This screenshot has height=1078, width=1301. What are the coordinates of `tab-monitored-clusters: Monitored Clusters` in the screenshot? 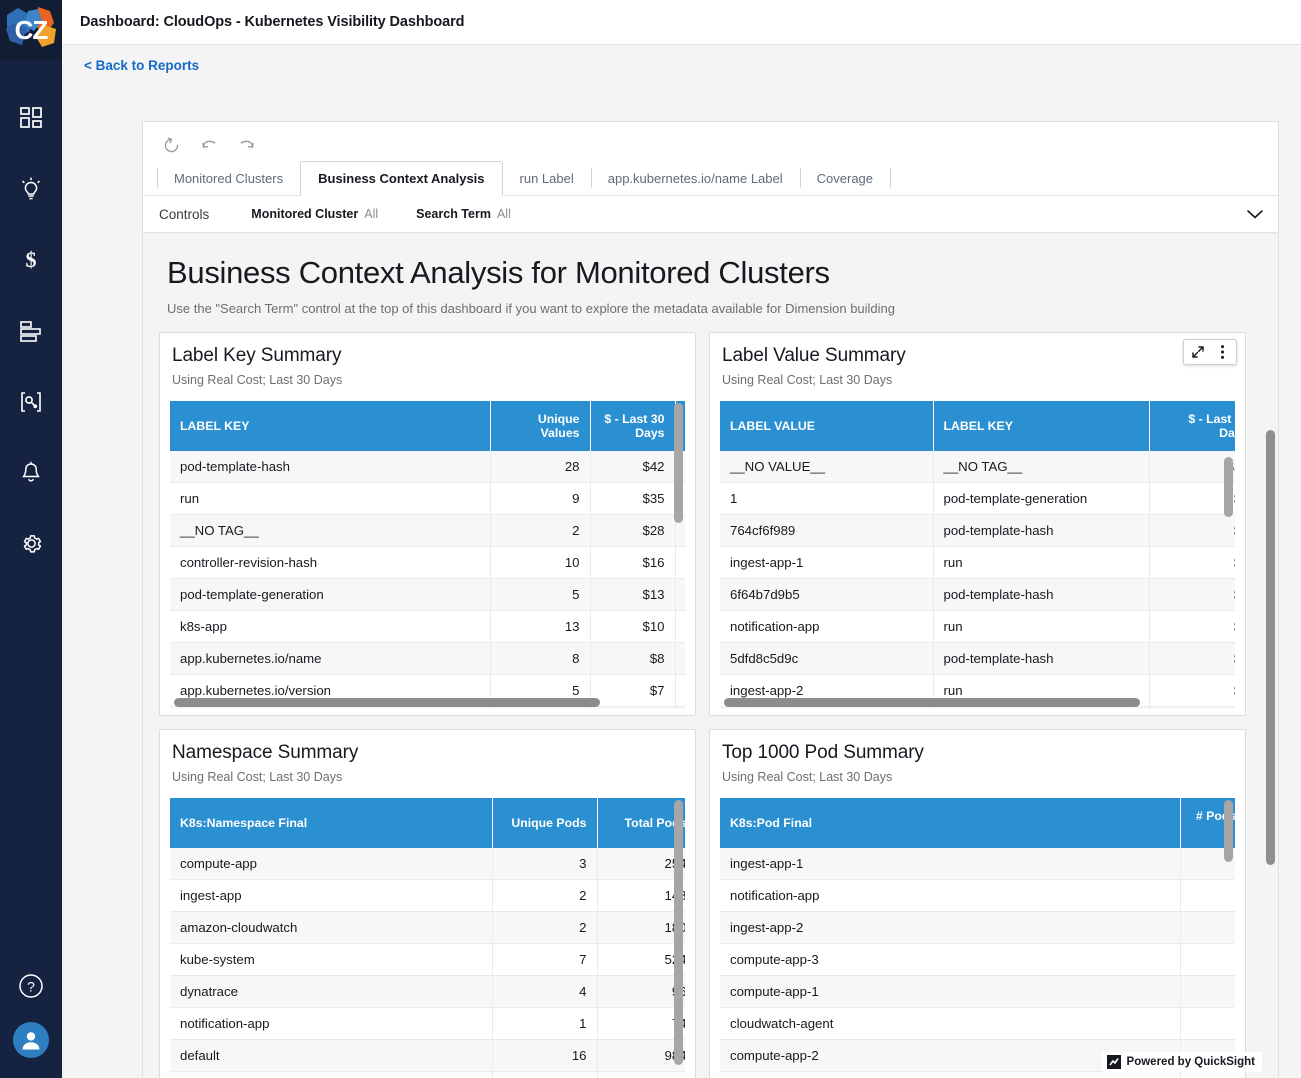 It's located at (228, 178).